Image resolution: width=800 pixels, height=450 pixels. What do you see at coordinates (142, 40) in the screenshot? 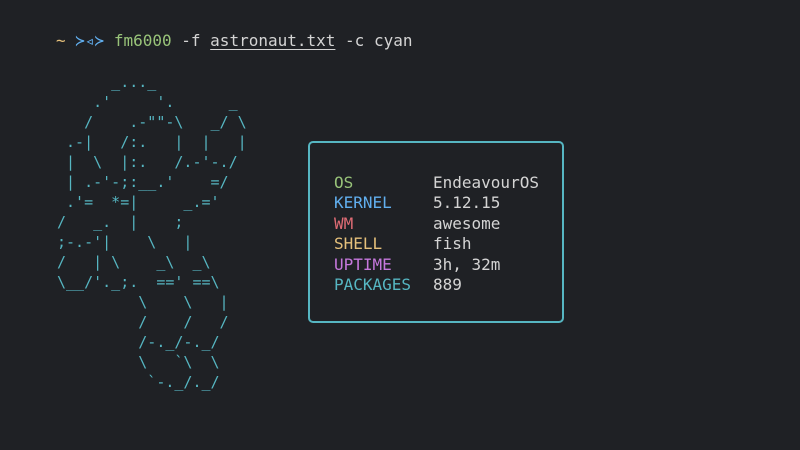
I see `command-name: fm6000` at bounding box center [142, 40].